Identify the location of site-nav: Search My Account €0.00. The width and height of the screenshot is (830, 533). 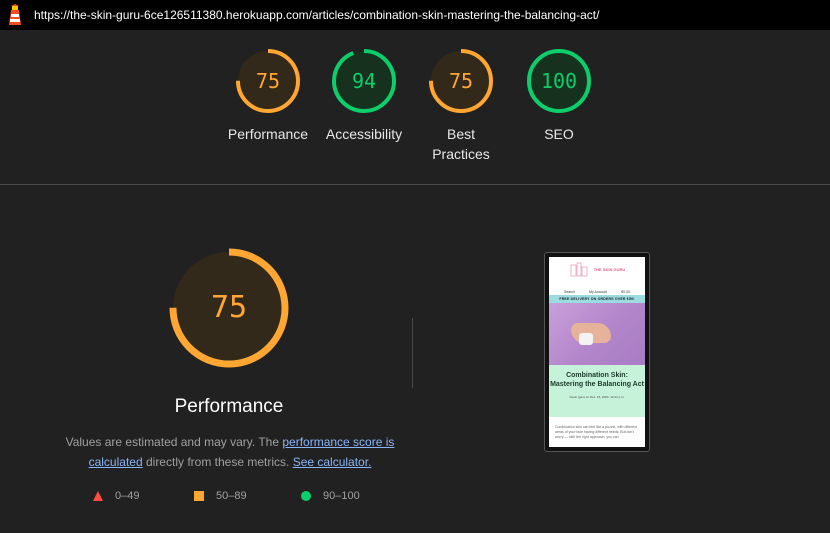
(597, 288).